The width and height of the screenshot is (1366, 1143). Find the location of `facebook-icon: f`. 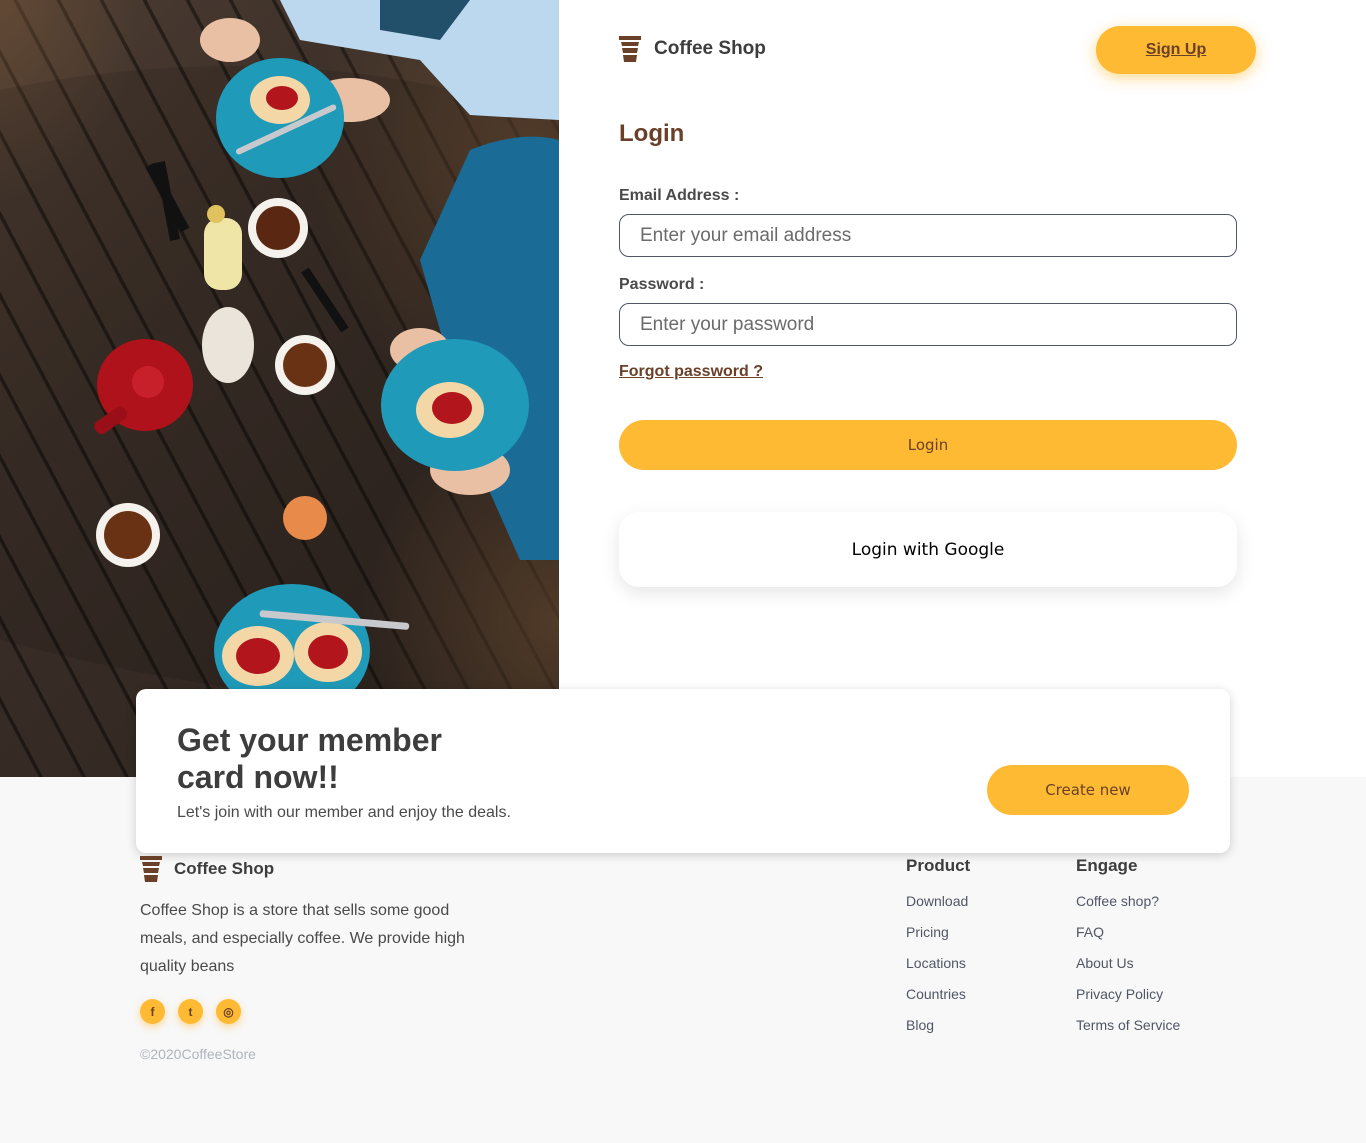

facebook-icon: f is located at coordinates (152, 1011).